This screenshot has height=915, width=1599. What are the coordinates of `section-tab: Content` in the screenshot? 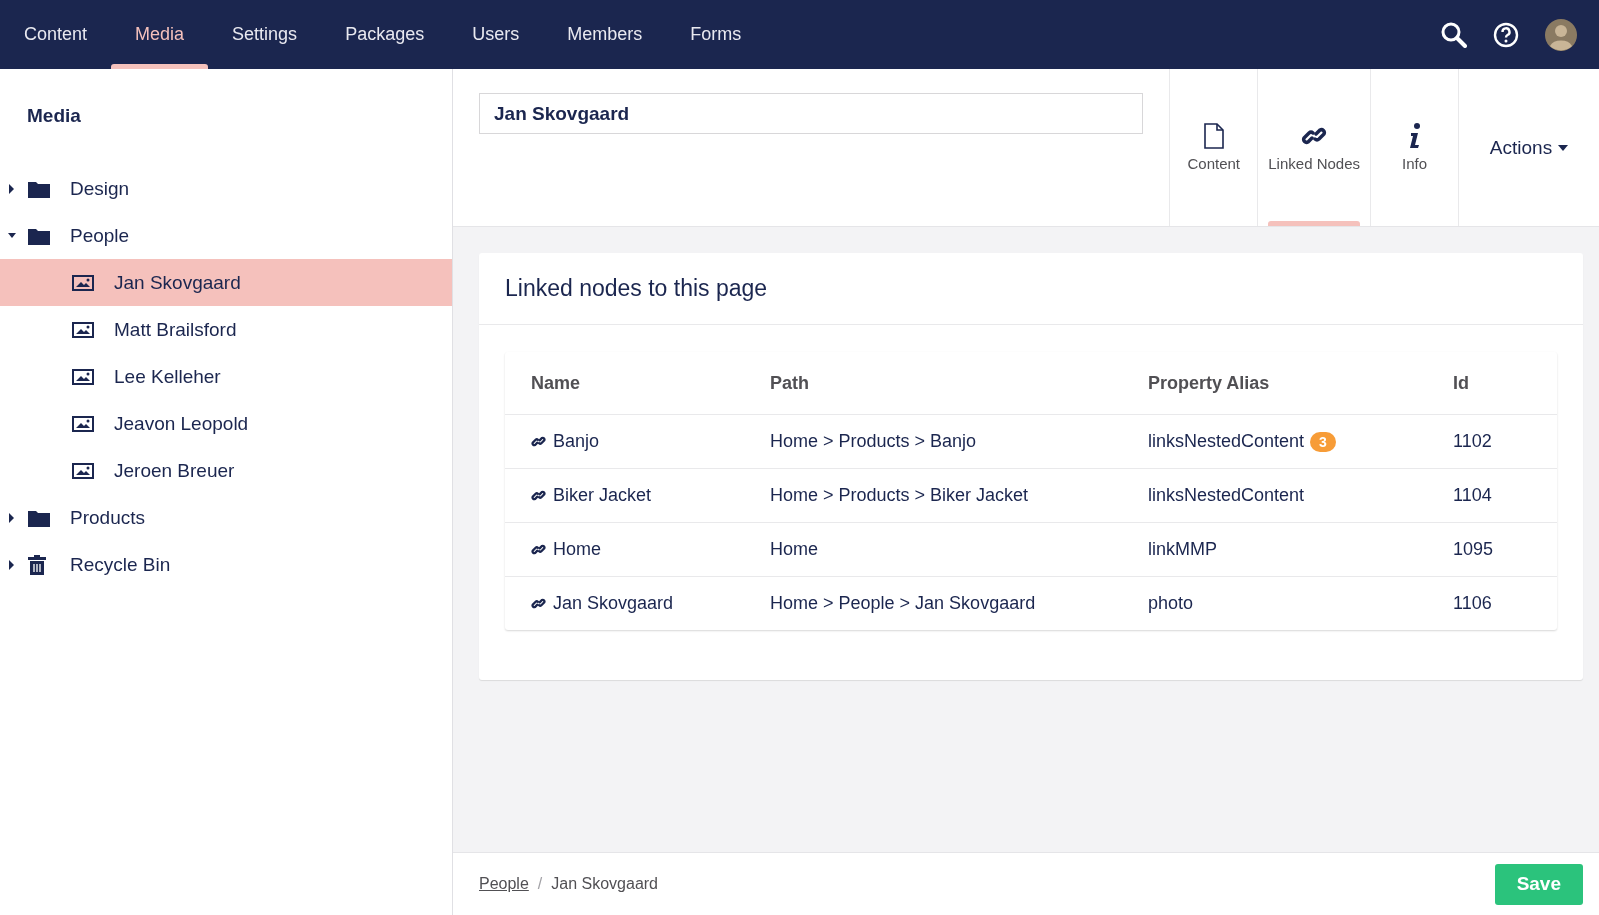 It's located at (56, 34).